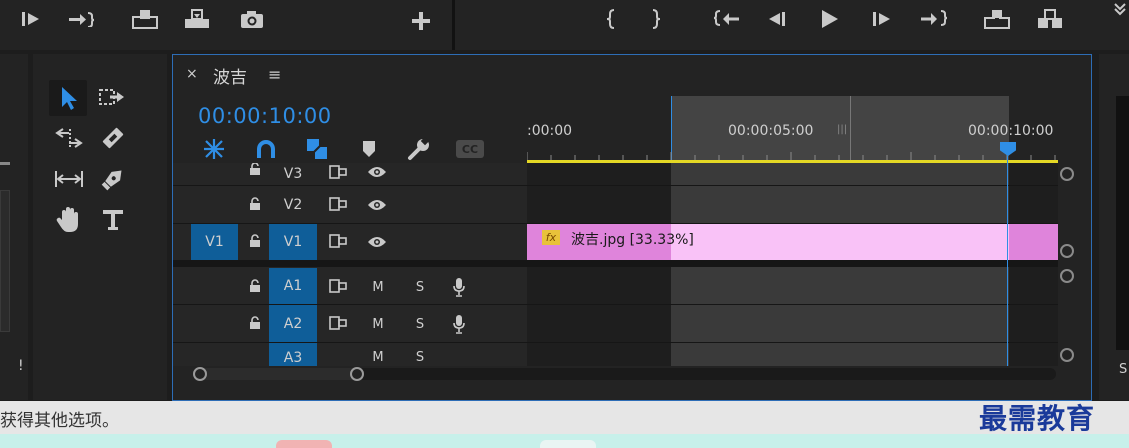 This screenshot has height=448, width=1129. I want to click on clip-label: 波吉.jpg [33.33%], so click(632, 240).